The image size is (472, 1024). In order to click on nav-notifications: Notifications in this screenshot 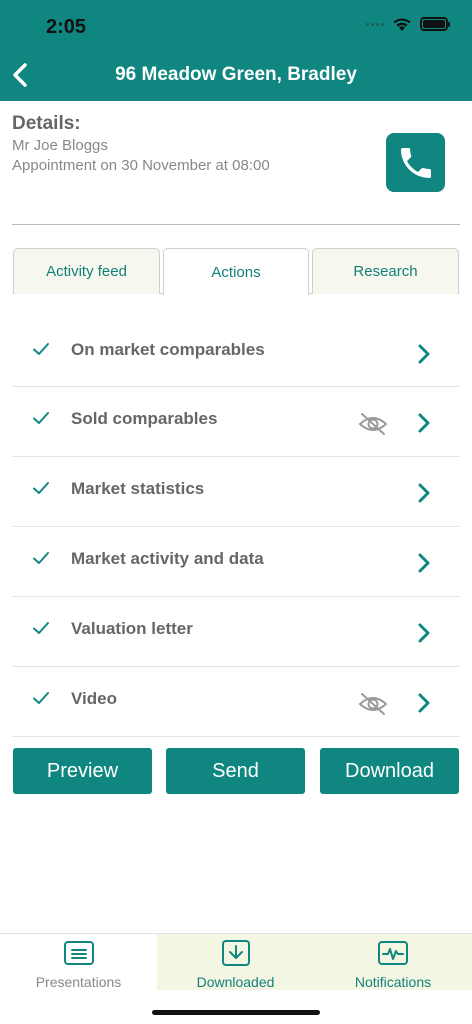, I will do `click(393, 962)`.